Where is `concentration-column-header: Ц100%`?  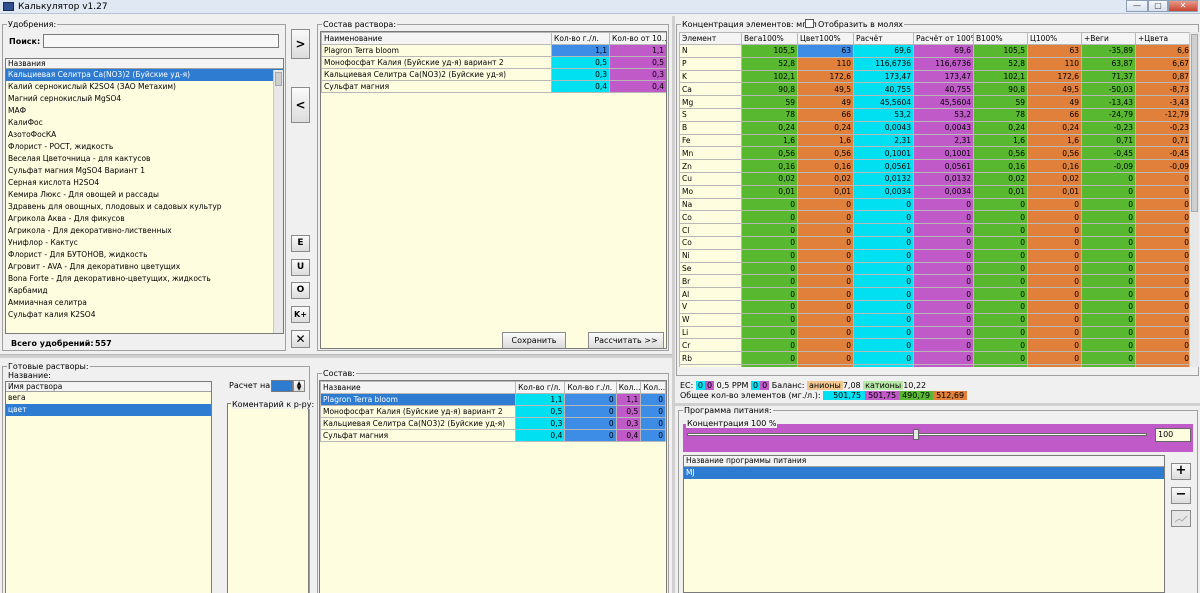 concentration-column-header: Ц100% is located at coordinates (1054, 38).